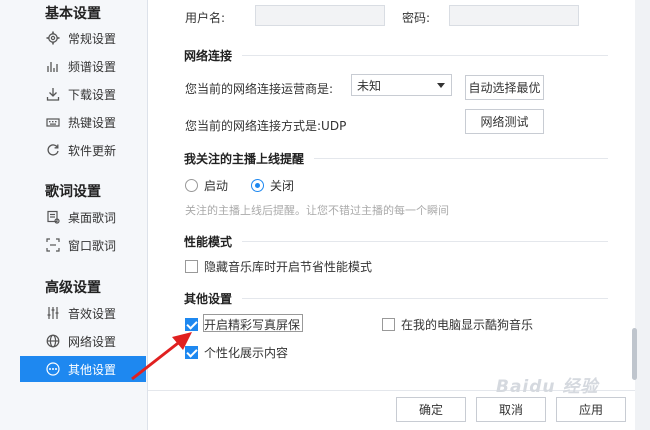 This screenshot has width=650, height=430. I want to click on gear-icon, so click(53, 38).